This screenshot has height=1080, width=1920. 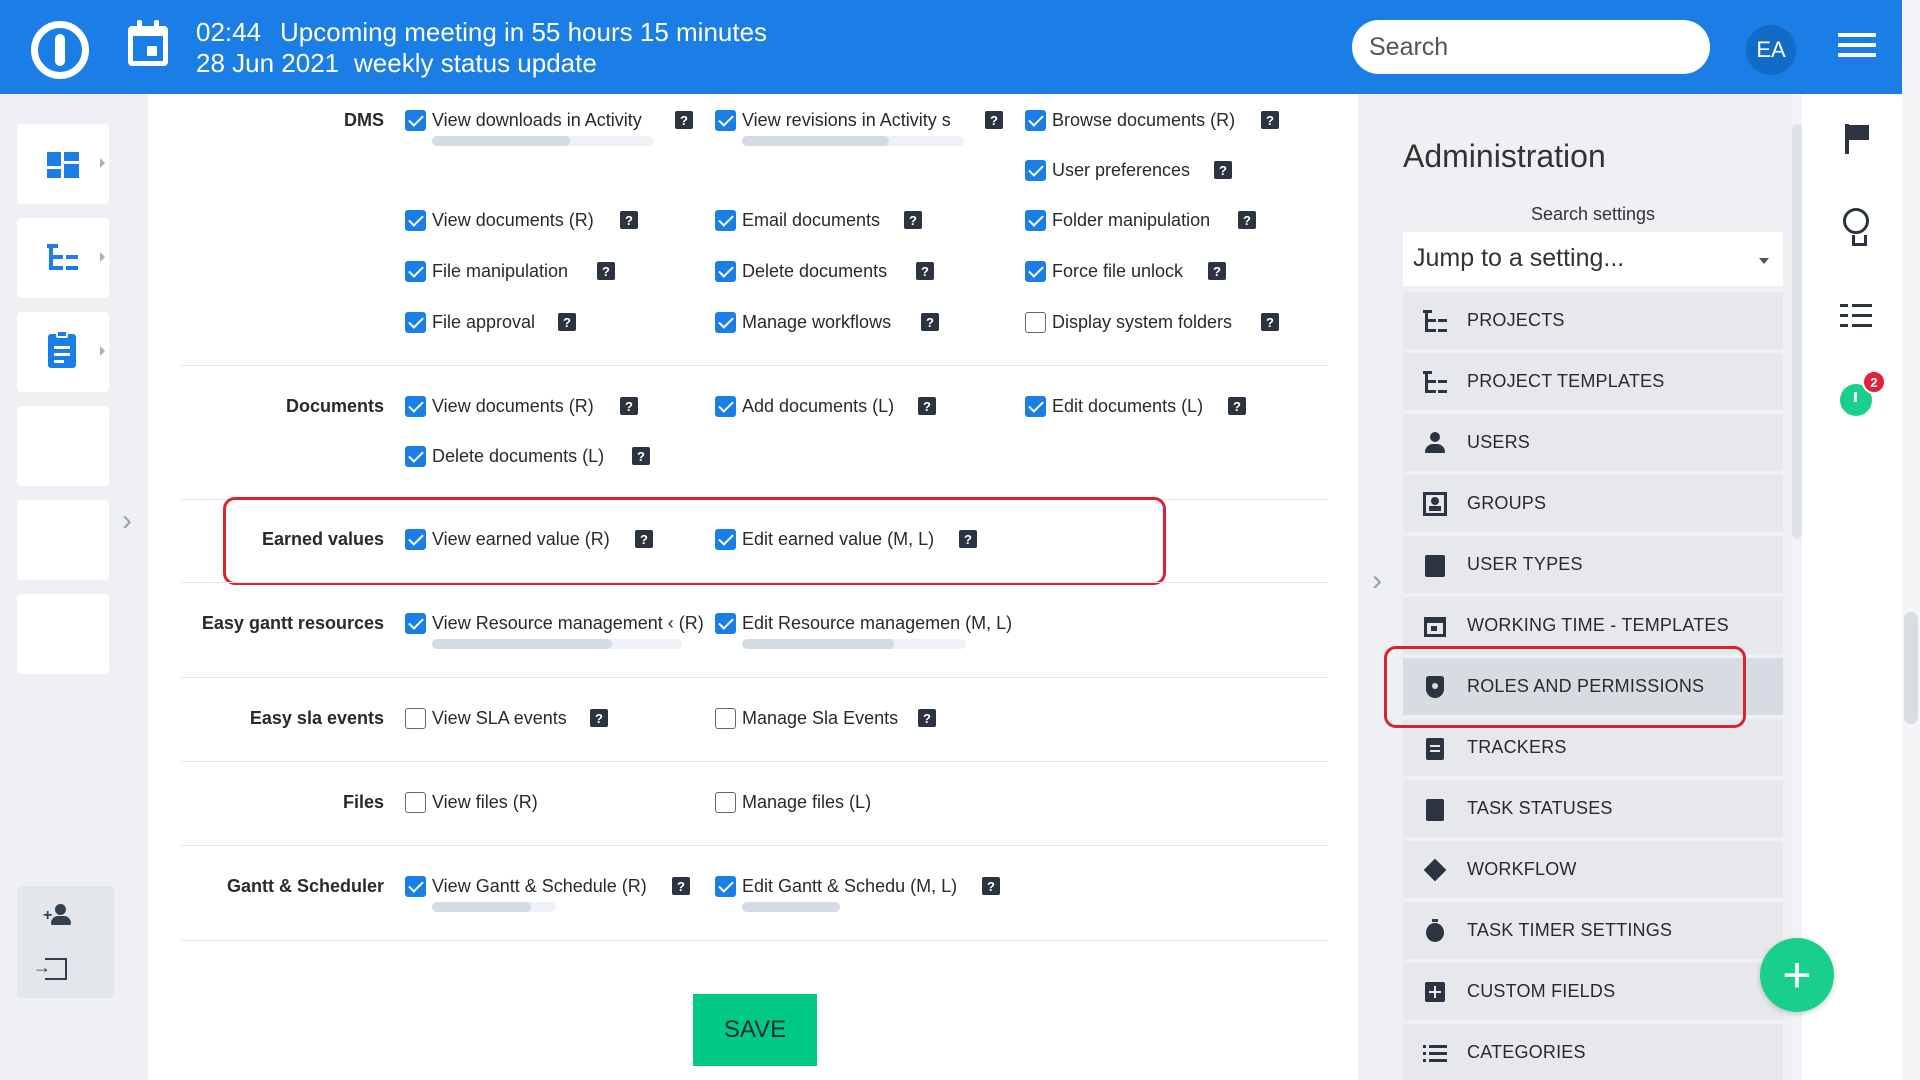 I want to click on admin-menu-project-templates: PROJECT TEMPLATES, so click(x=1593, y=381).